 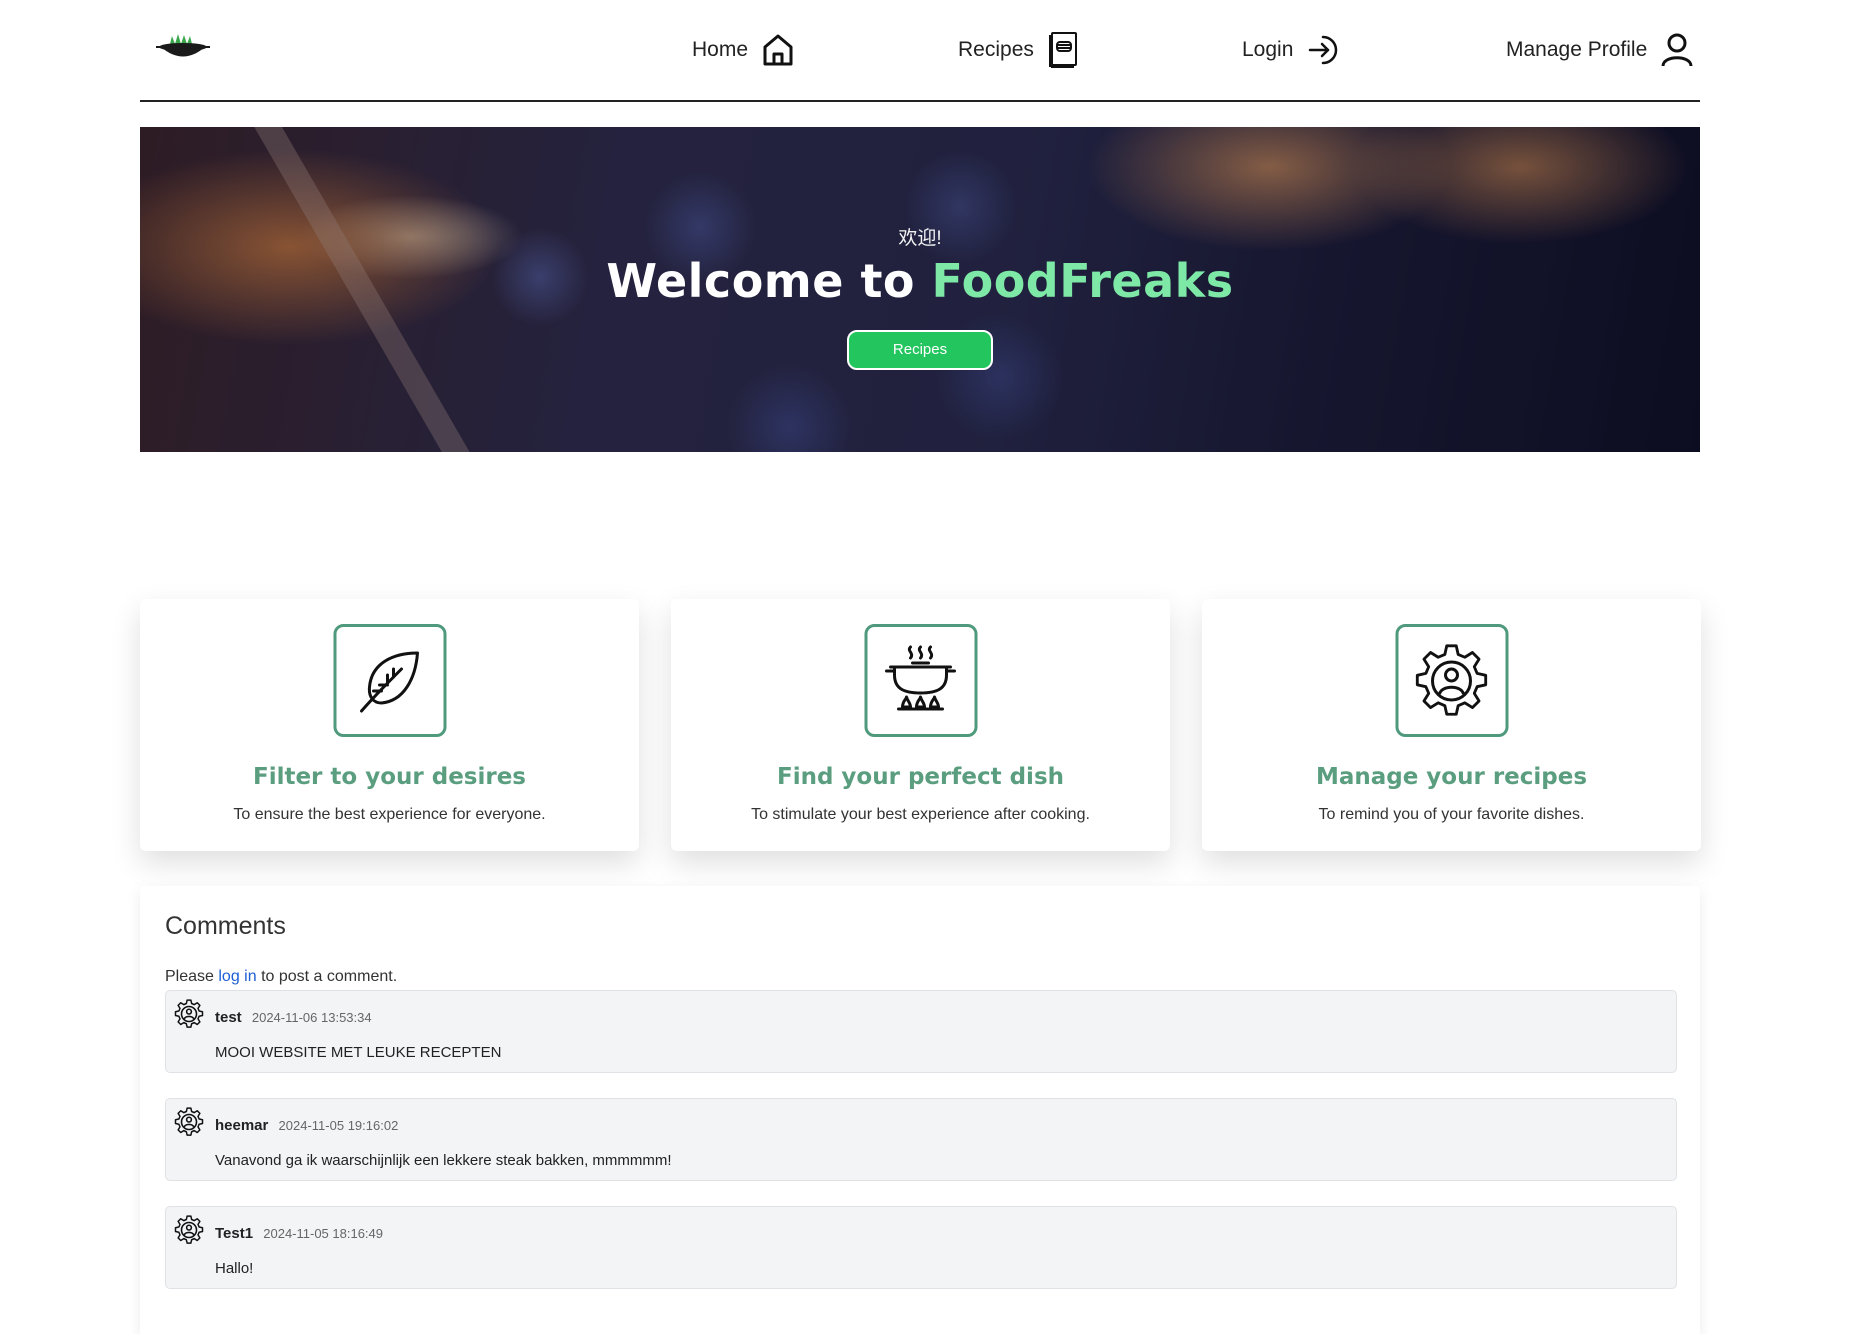 What do you see at coordinates (358, 1052) in the screenshot?
I see `comment-text: MOOI WEBSITE MET LEUKE RECEPTEN` at bounding box center [358, 1052].